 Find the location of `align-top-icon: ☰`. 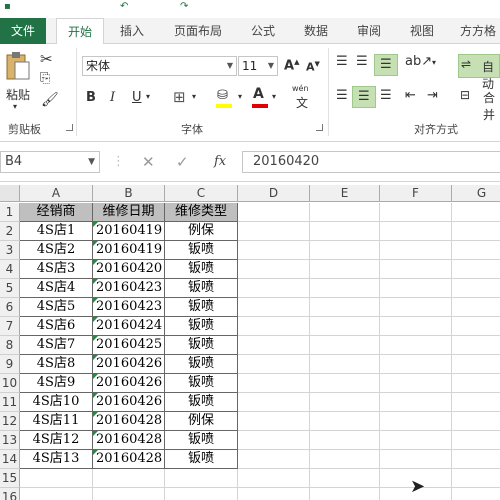

align-top-icon: ☰ is located at coordinates (342, 61).